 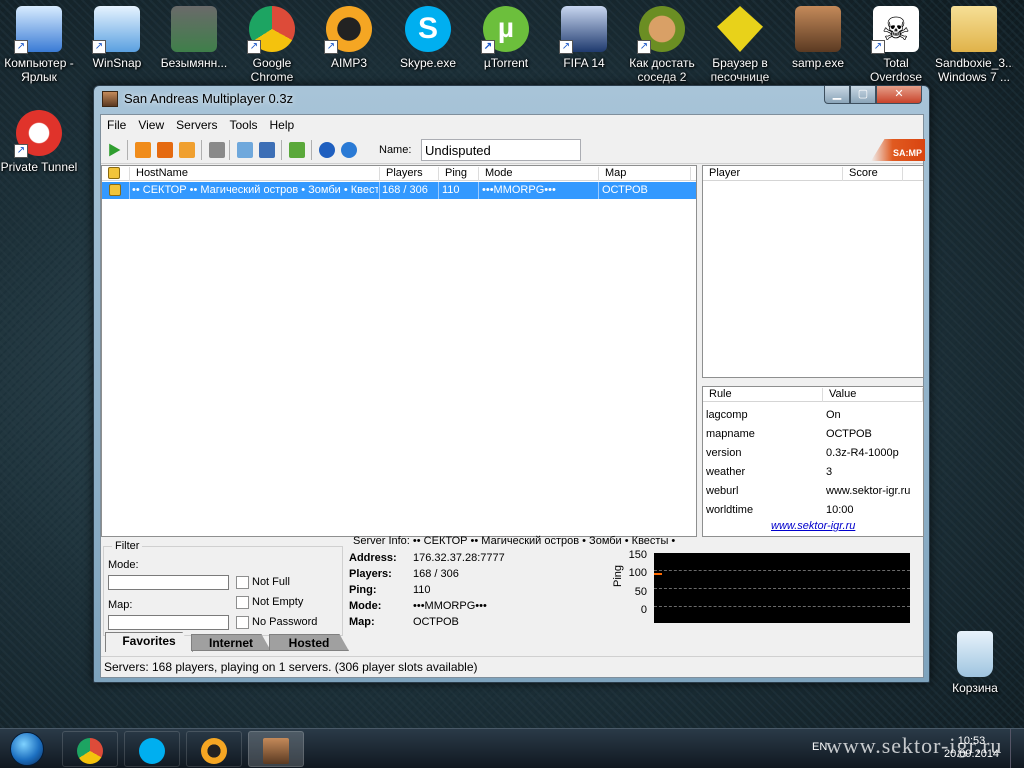 I want to click on taskbar-skype, so click(x=152, y=749).